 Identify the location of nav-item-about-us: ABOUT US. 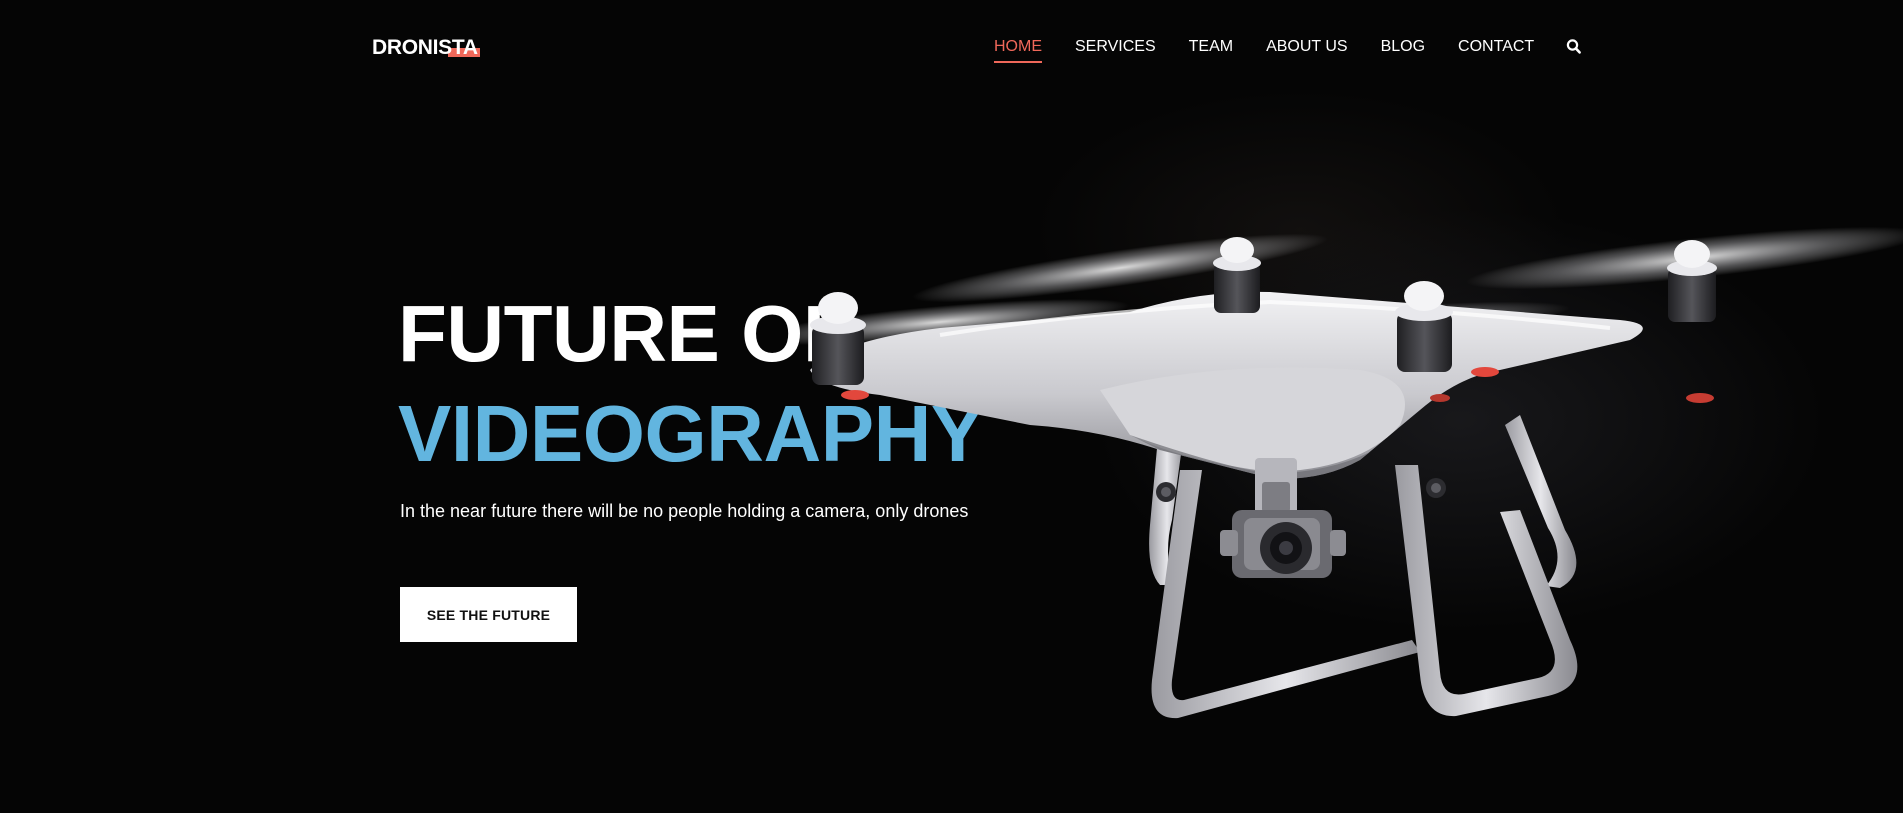
(1307, 47).